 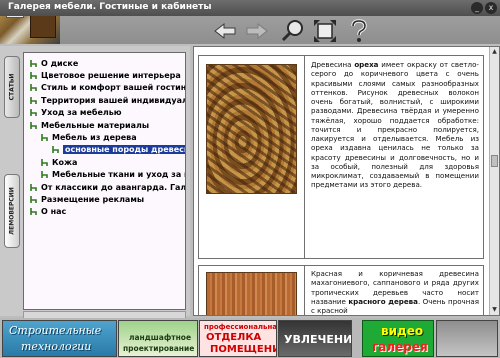 I want to click on tree-item: Уход за мебелью, so click(x=75, y=113).